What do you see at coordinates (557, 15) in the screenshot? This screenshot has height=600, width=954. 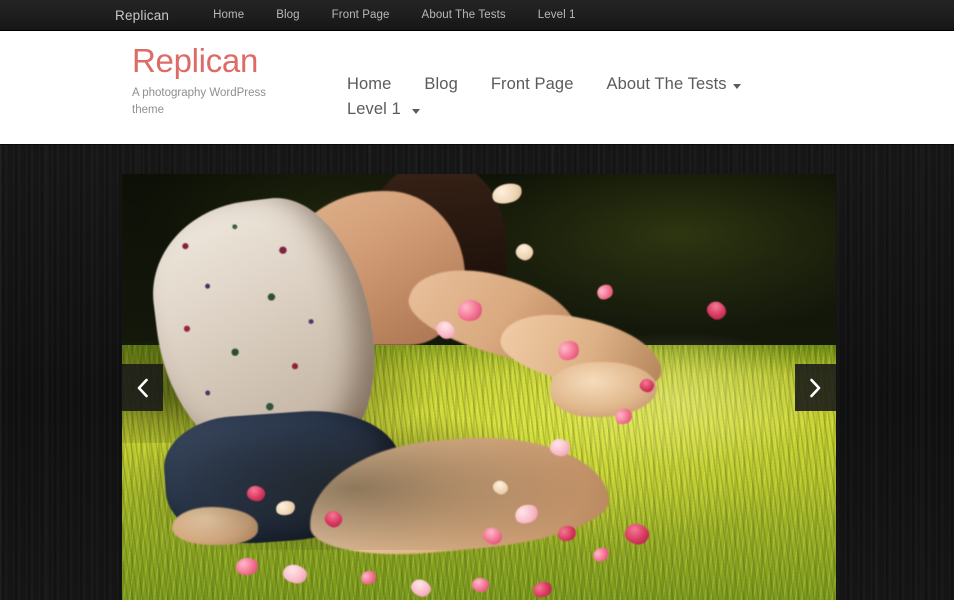 I see `admin-bar-item-level-1: Level 1` at bounding box center [557, 15].